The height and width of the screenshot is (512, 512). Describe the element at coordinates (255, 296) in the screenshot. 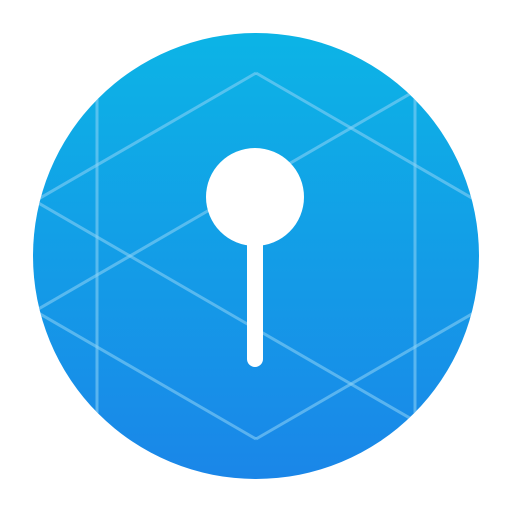

I see `keyhole-stem` at that location.